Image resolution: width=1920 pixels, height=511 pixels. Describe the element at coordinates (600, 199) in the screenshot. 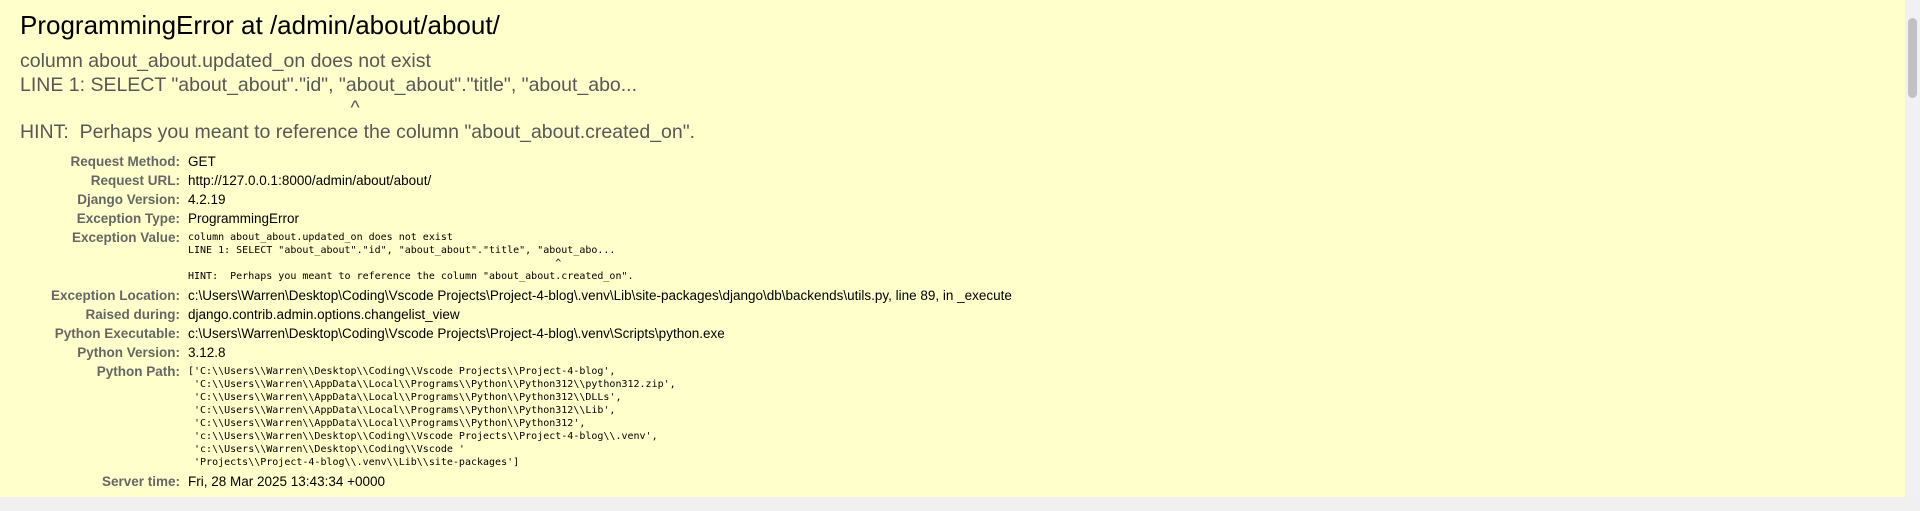

I see `meta-value: 4.2.19` at that location.